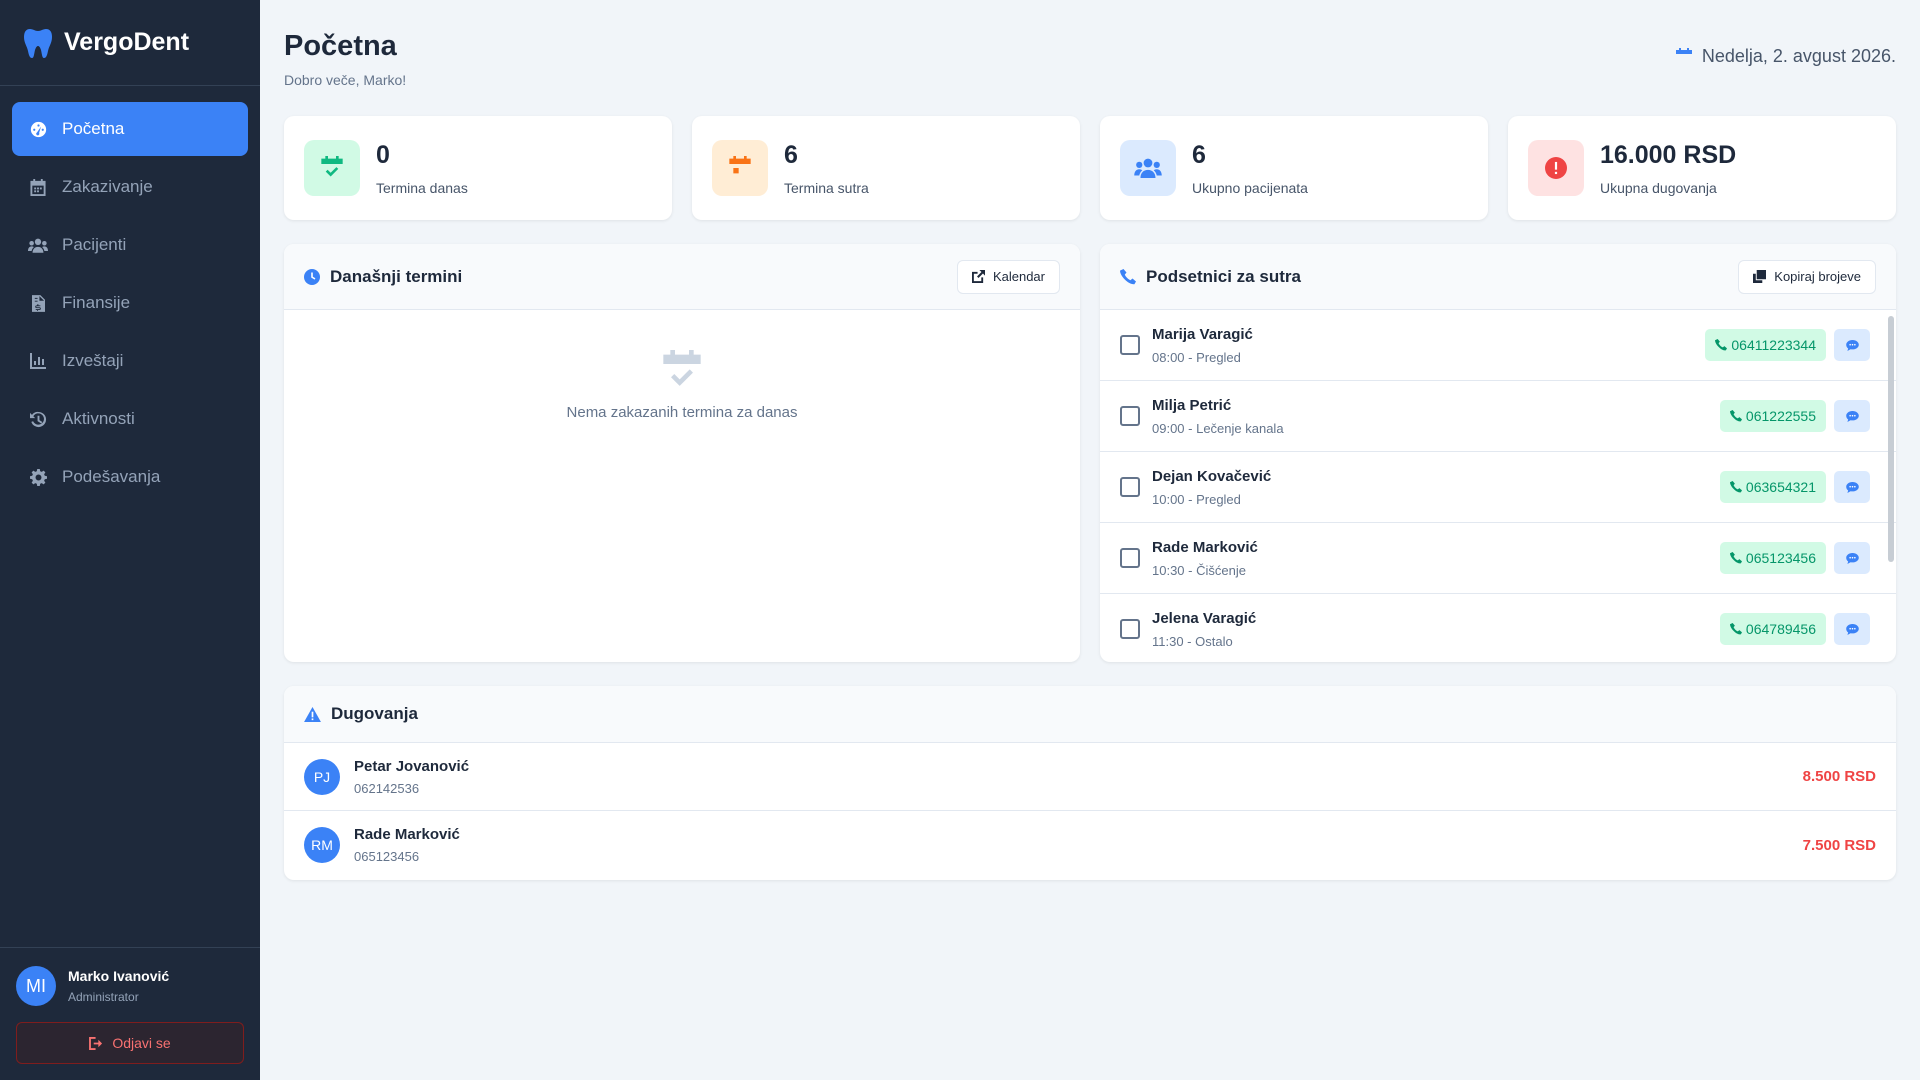  What do you see at coordinates (93, 360) in the screenshot?
I see `sidebar-item-label: Izveštaji` at bounding box center [93, 360].